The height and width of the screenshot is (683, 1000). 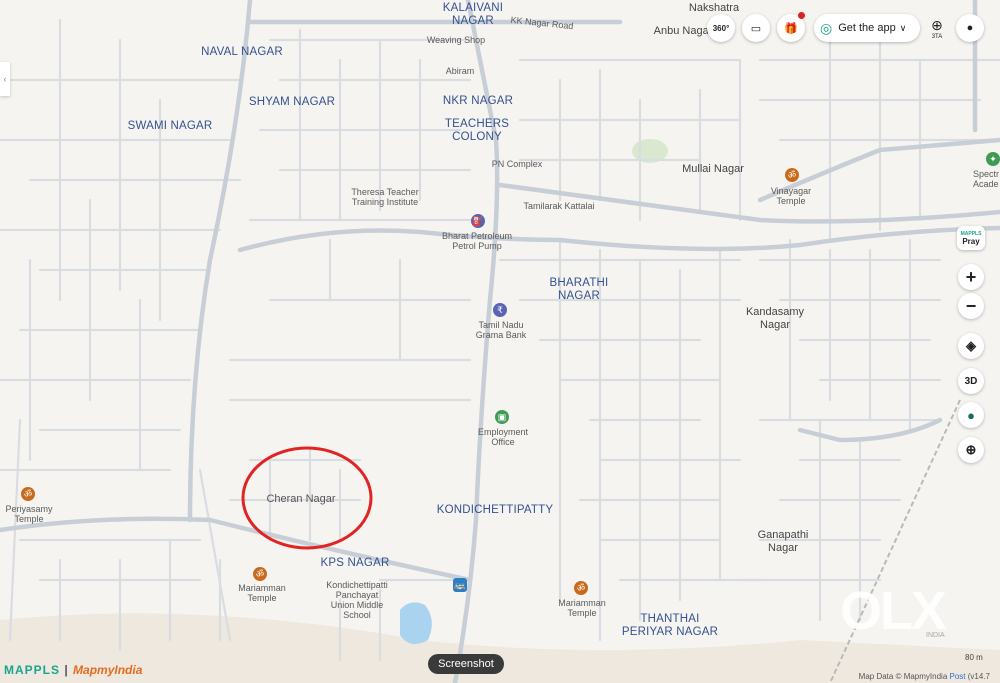 What do you see at coordinates (501, 330) in the screenshot?
I see `poi-tnbank: Tamil Nadu Grama Bank` at bounding box center [501, 330].